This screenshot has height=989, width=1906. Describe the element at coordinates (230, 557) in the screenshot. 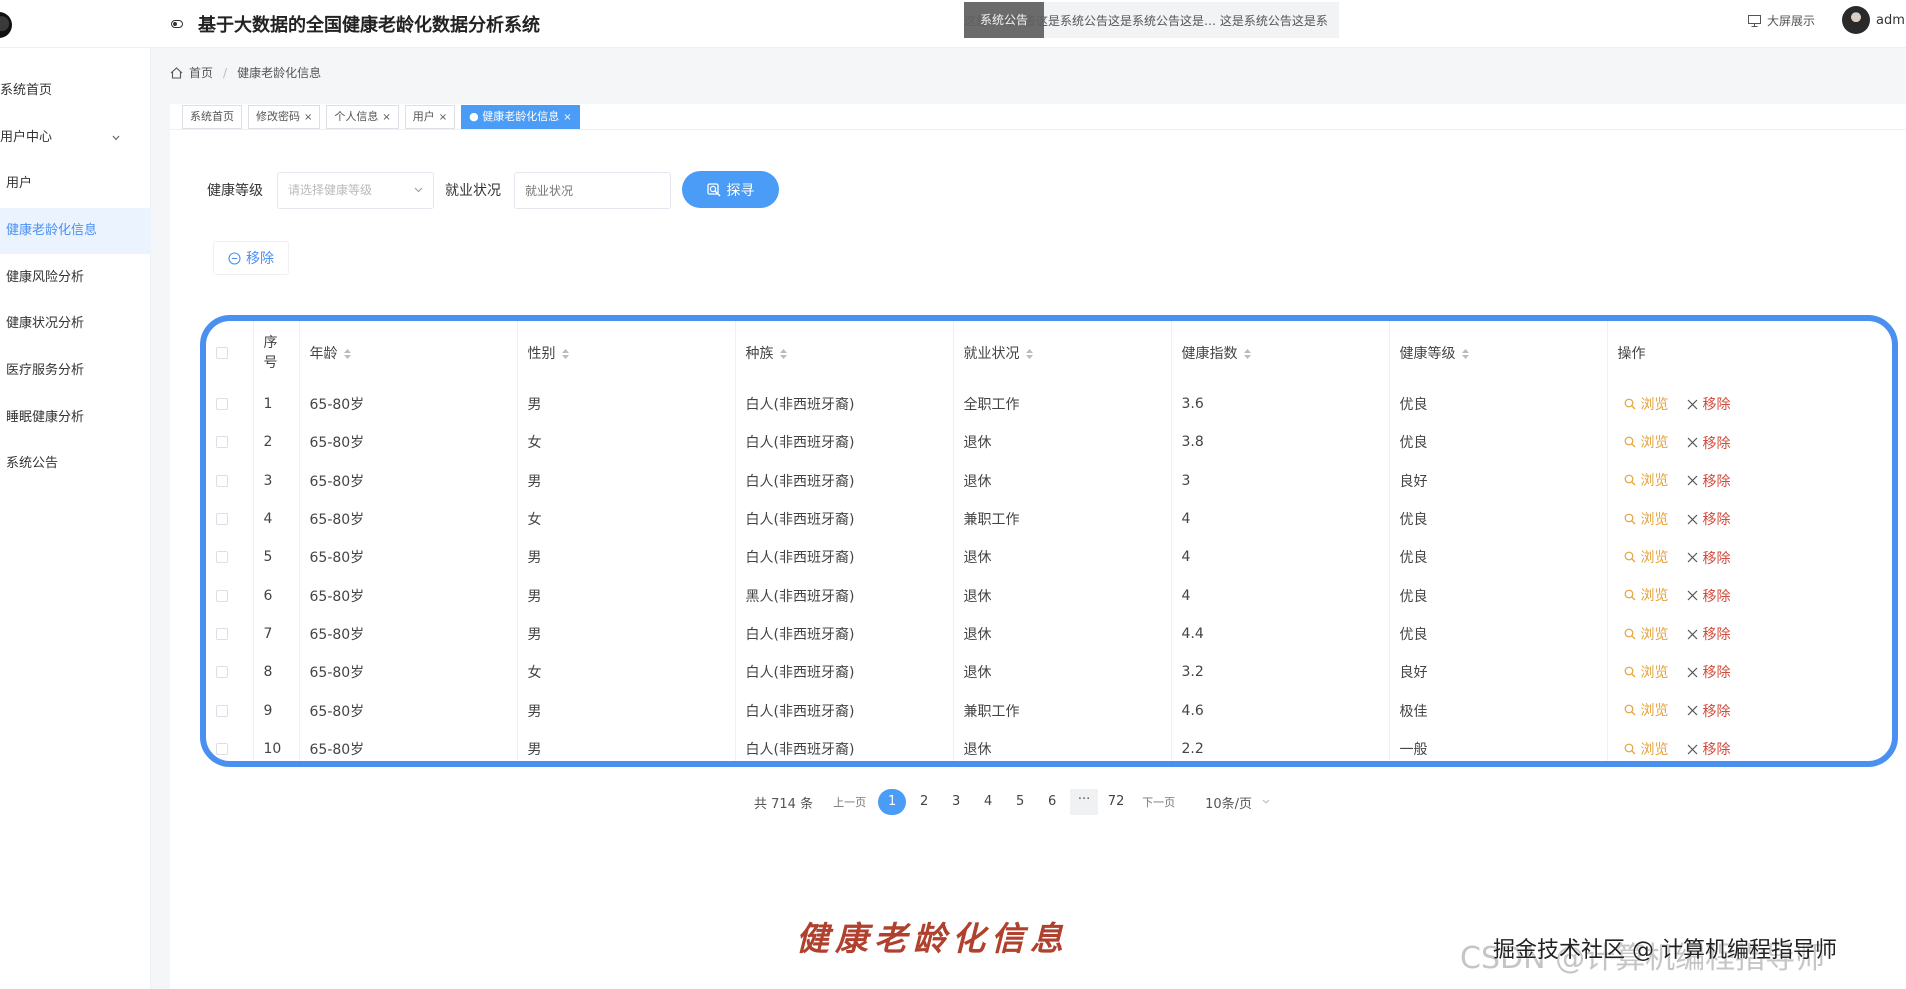

I see `row-select-cell` at that location.